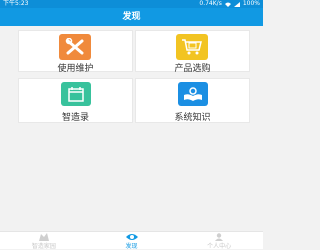 The width and height of the screenshot is (320, 250). What do you see at coordinates (192, 47) in the screenshot?
I see `shopping-cart-icon` at bounding box center [192, 47].